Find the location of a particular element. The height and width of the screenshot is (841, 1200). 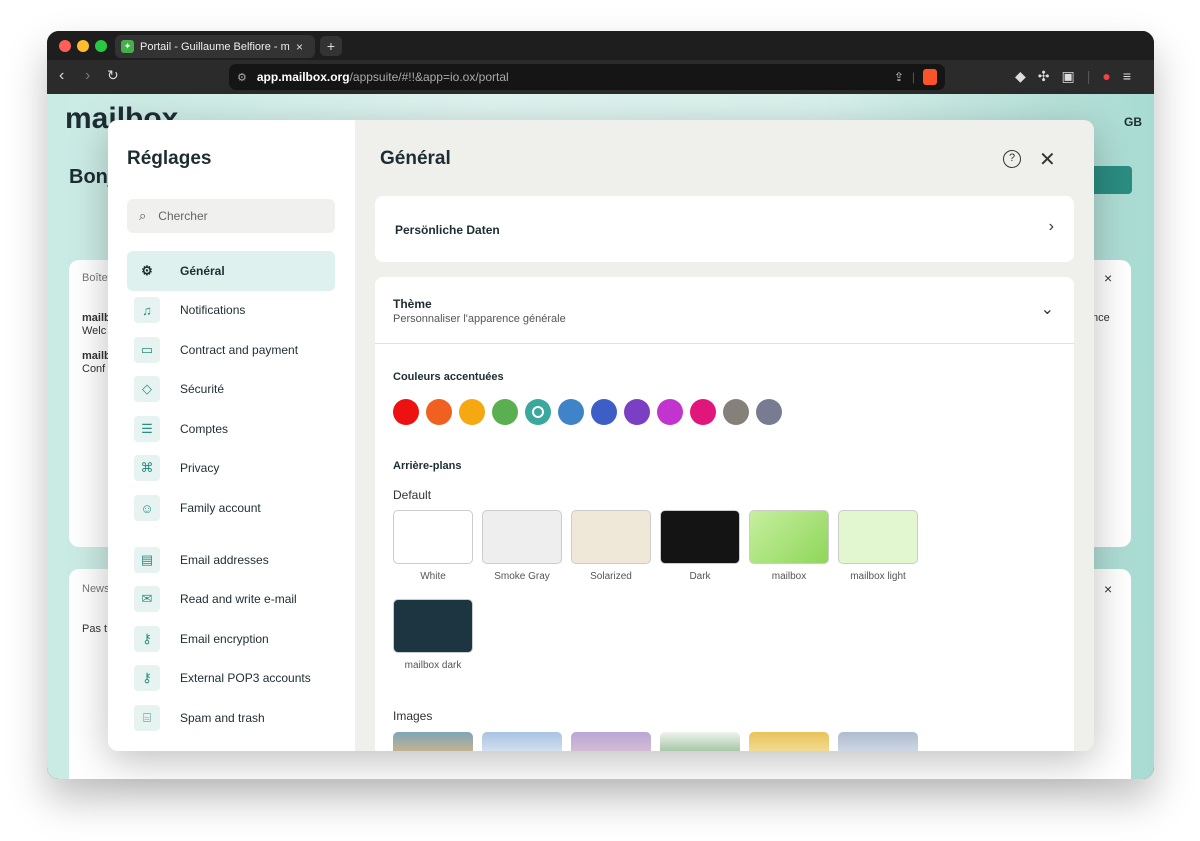

avatar: GB is located at coordinates (1133, 122).